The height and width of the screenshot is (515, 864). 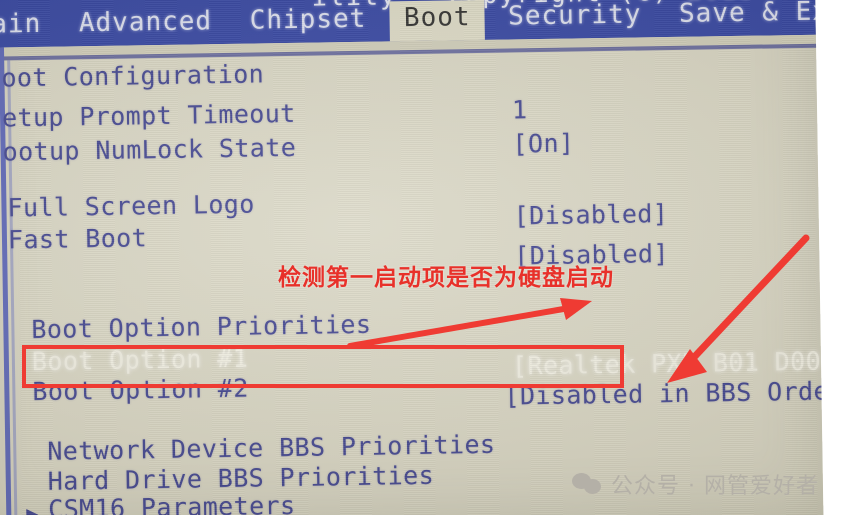 What do you see at coordinates (744, 17) in the screenshot?
I see `tab-save-exit: Save & Exit` at bounding box center [744, 17].